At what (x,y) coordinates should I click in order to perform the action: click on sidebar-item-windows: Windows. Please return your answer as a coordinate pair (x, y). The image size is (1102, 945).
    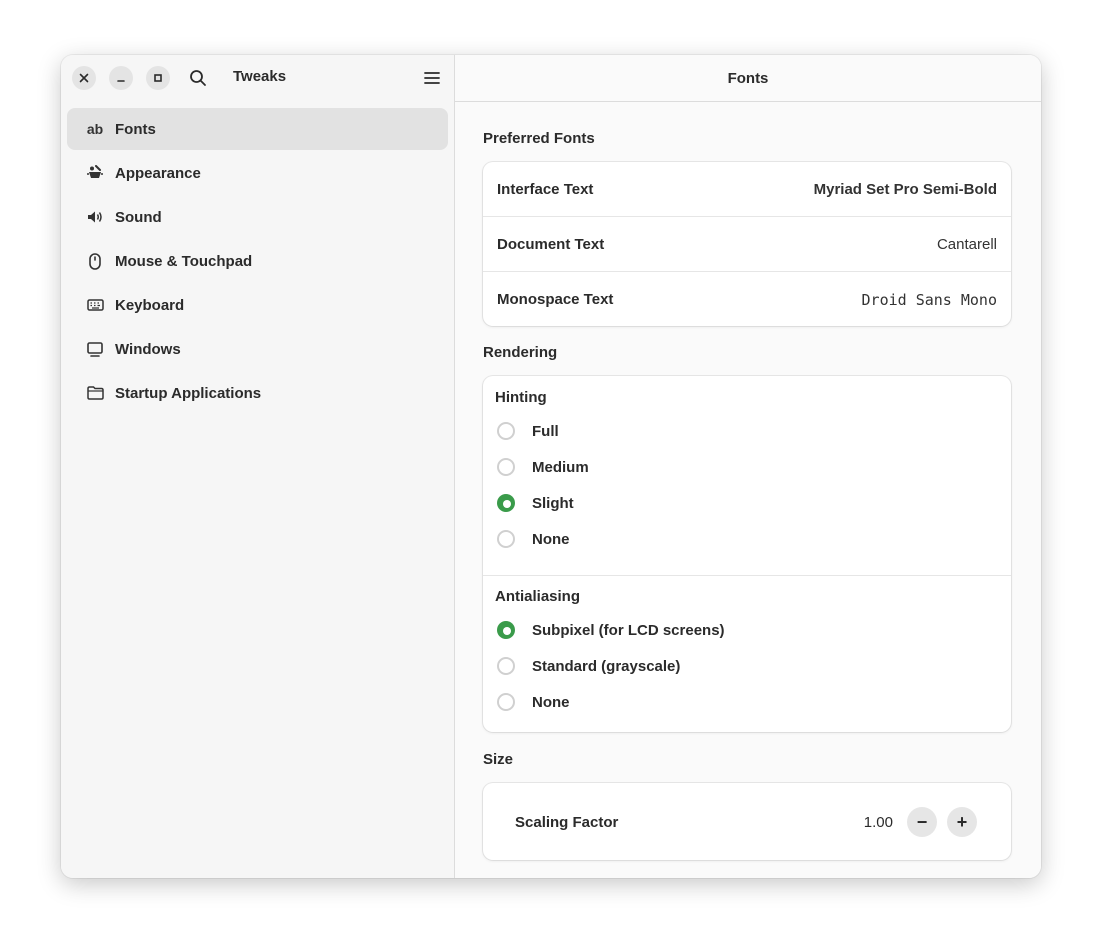
    Looking at the image, I should click on (257, 349).